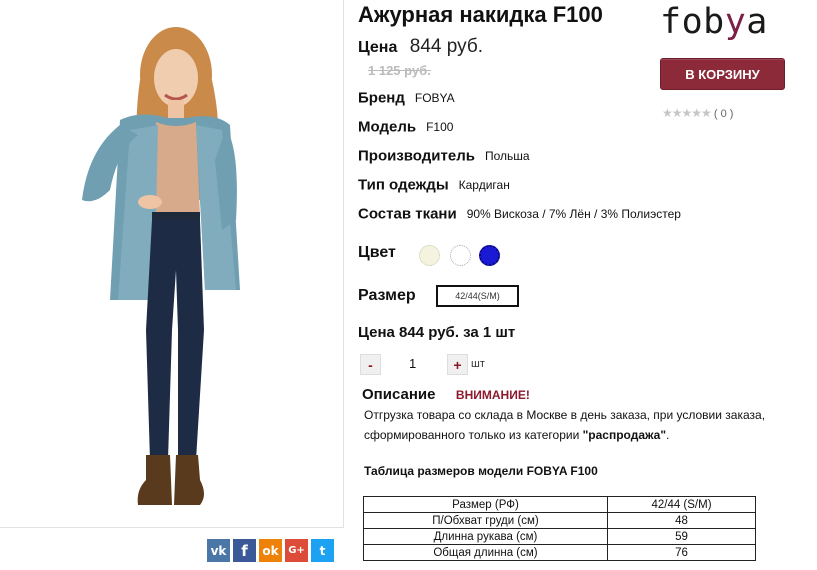 The image size is (817, 570). I want to click on product-title: Ажурная накидка F100, so click(480, 14).